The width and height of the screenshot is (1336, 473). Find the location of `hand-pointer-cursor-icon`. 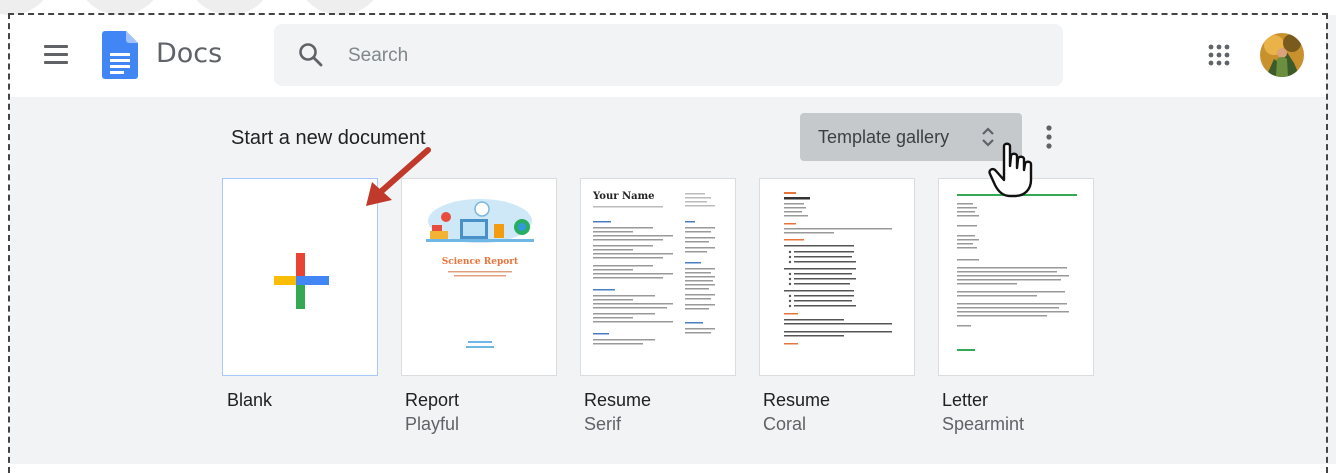

hand-pointer-cursor-icon is located at coordinates (1010, 170).